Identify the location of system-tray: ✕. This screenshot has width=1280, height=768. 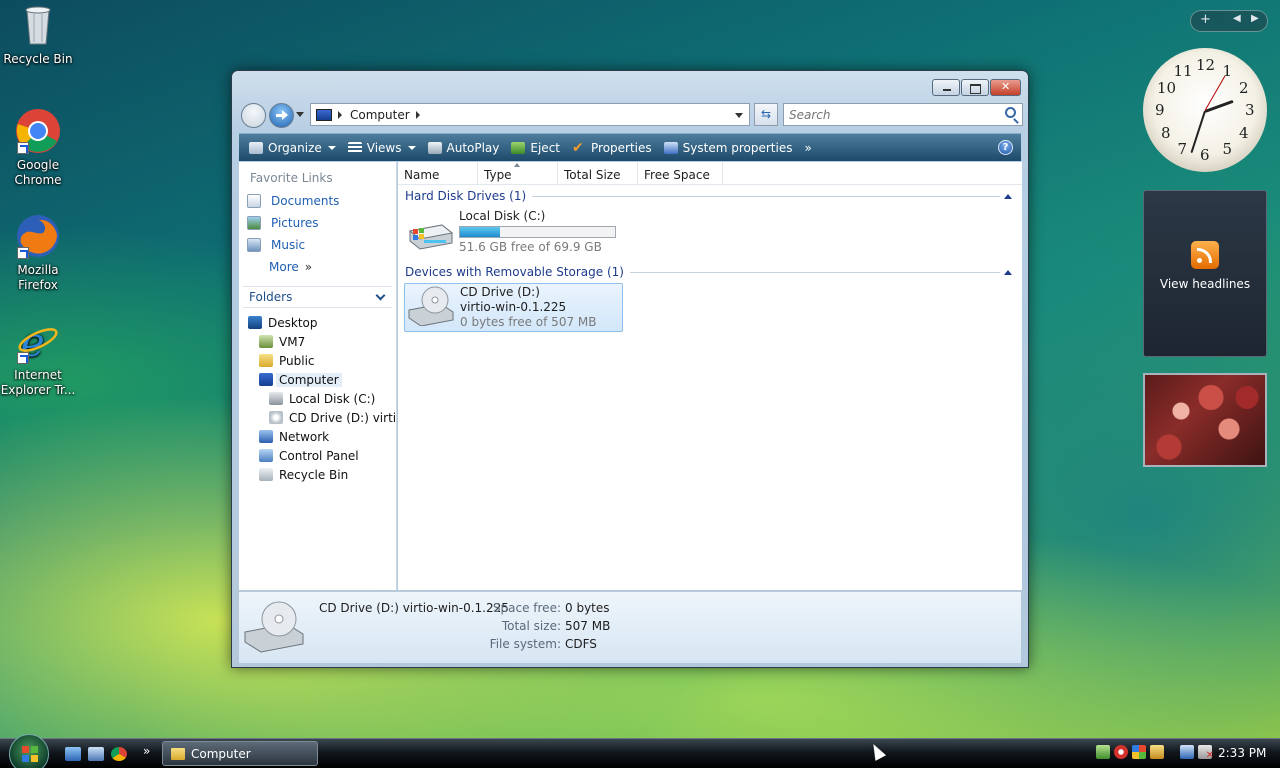
(1155, 753).